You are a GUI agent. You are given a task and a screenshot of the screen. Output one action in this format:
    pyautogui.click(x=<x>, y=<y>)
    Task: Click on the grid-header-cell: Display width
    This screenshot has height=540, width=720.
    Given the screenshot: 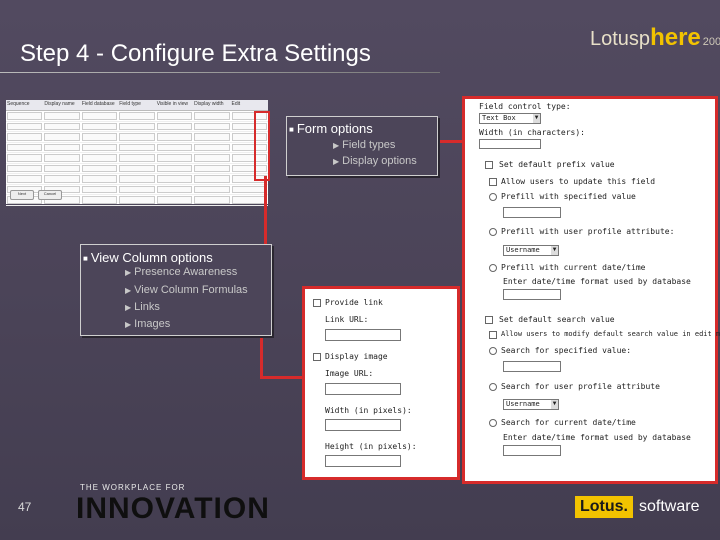 What is the action you would take?
    pyautogui.click(x=209, y=104)
    